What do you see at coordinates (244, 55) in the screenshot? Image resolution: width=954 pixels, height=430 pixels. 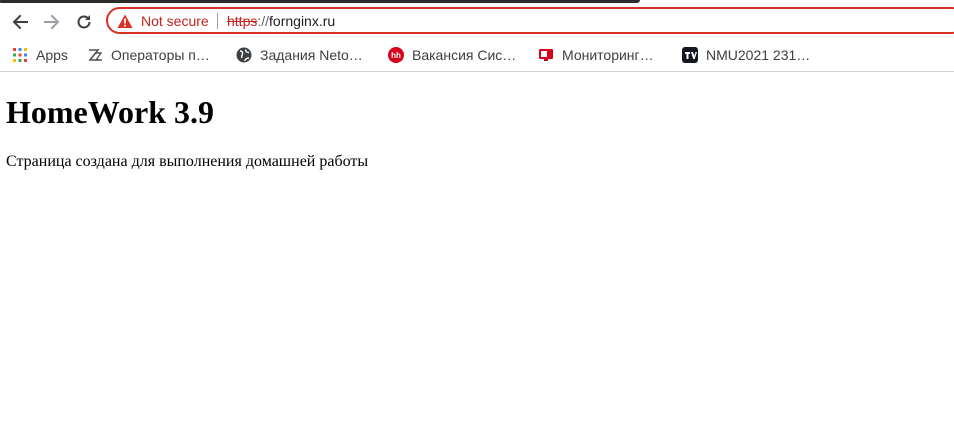 I see `globe-icon` at bounding box center [244, 55].